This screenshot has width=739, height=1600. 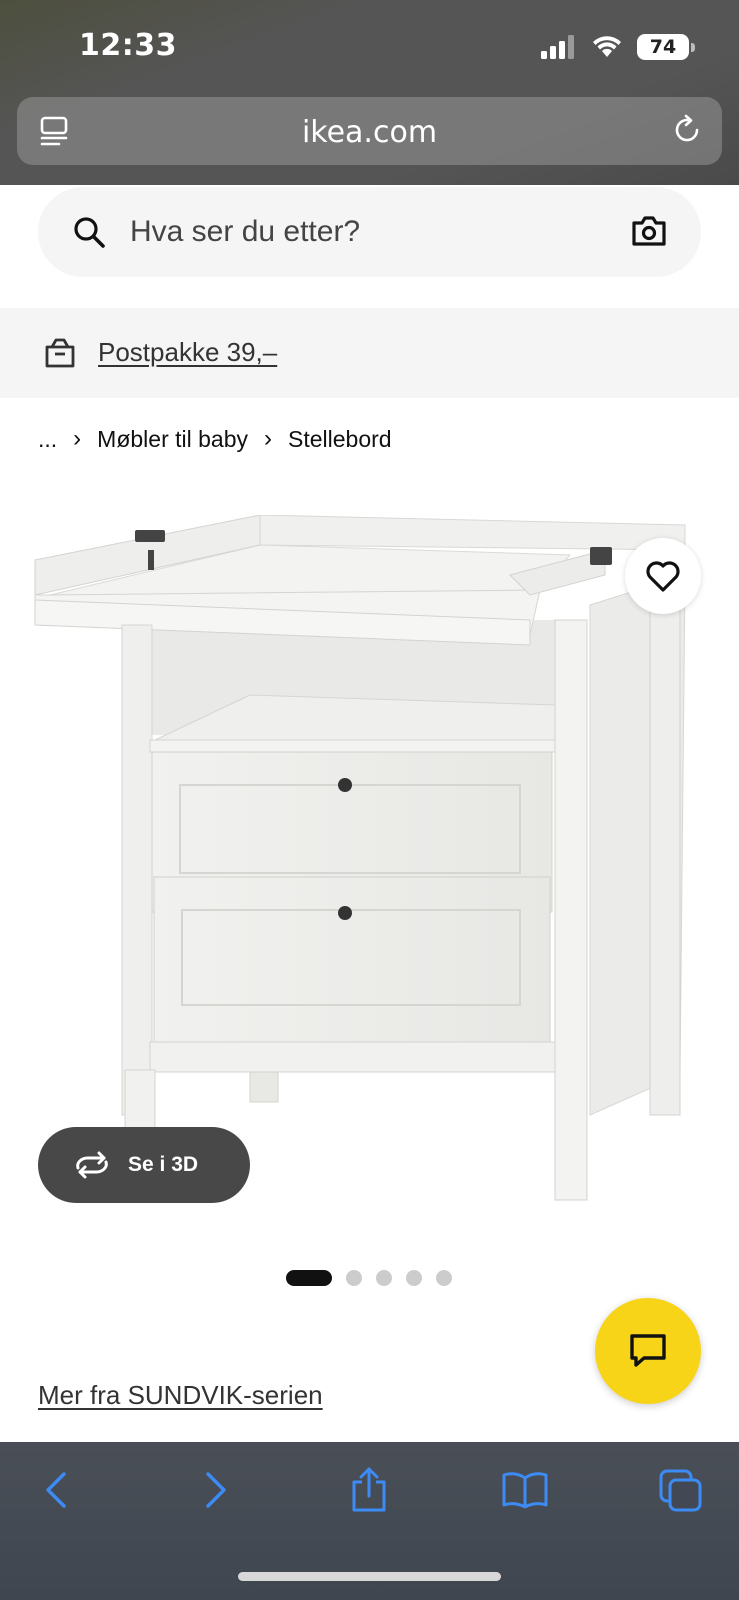 I want to click on status-icons: 74, so click(x=618, y=47).